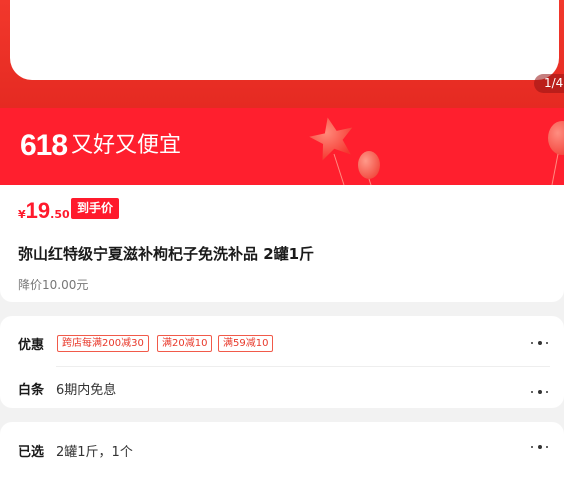  What do you see at coordinates (31, 390) in the screenshot?
I see `installment-label: 白条` at bounding box center [31, 390].